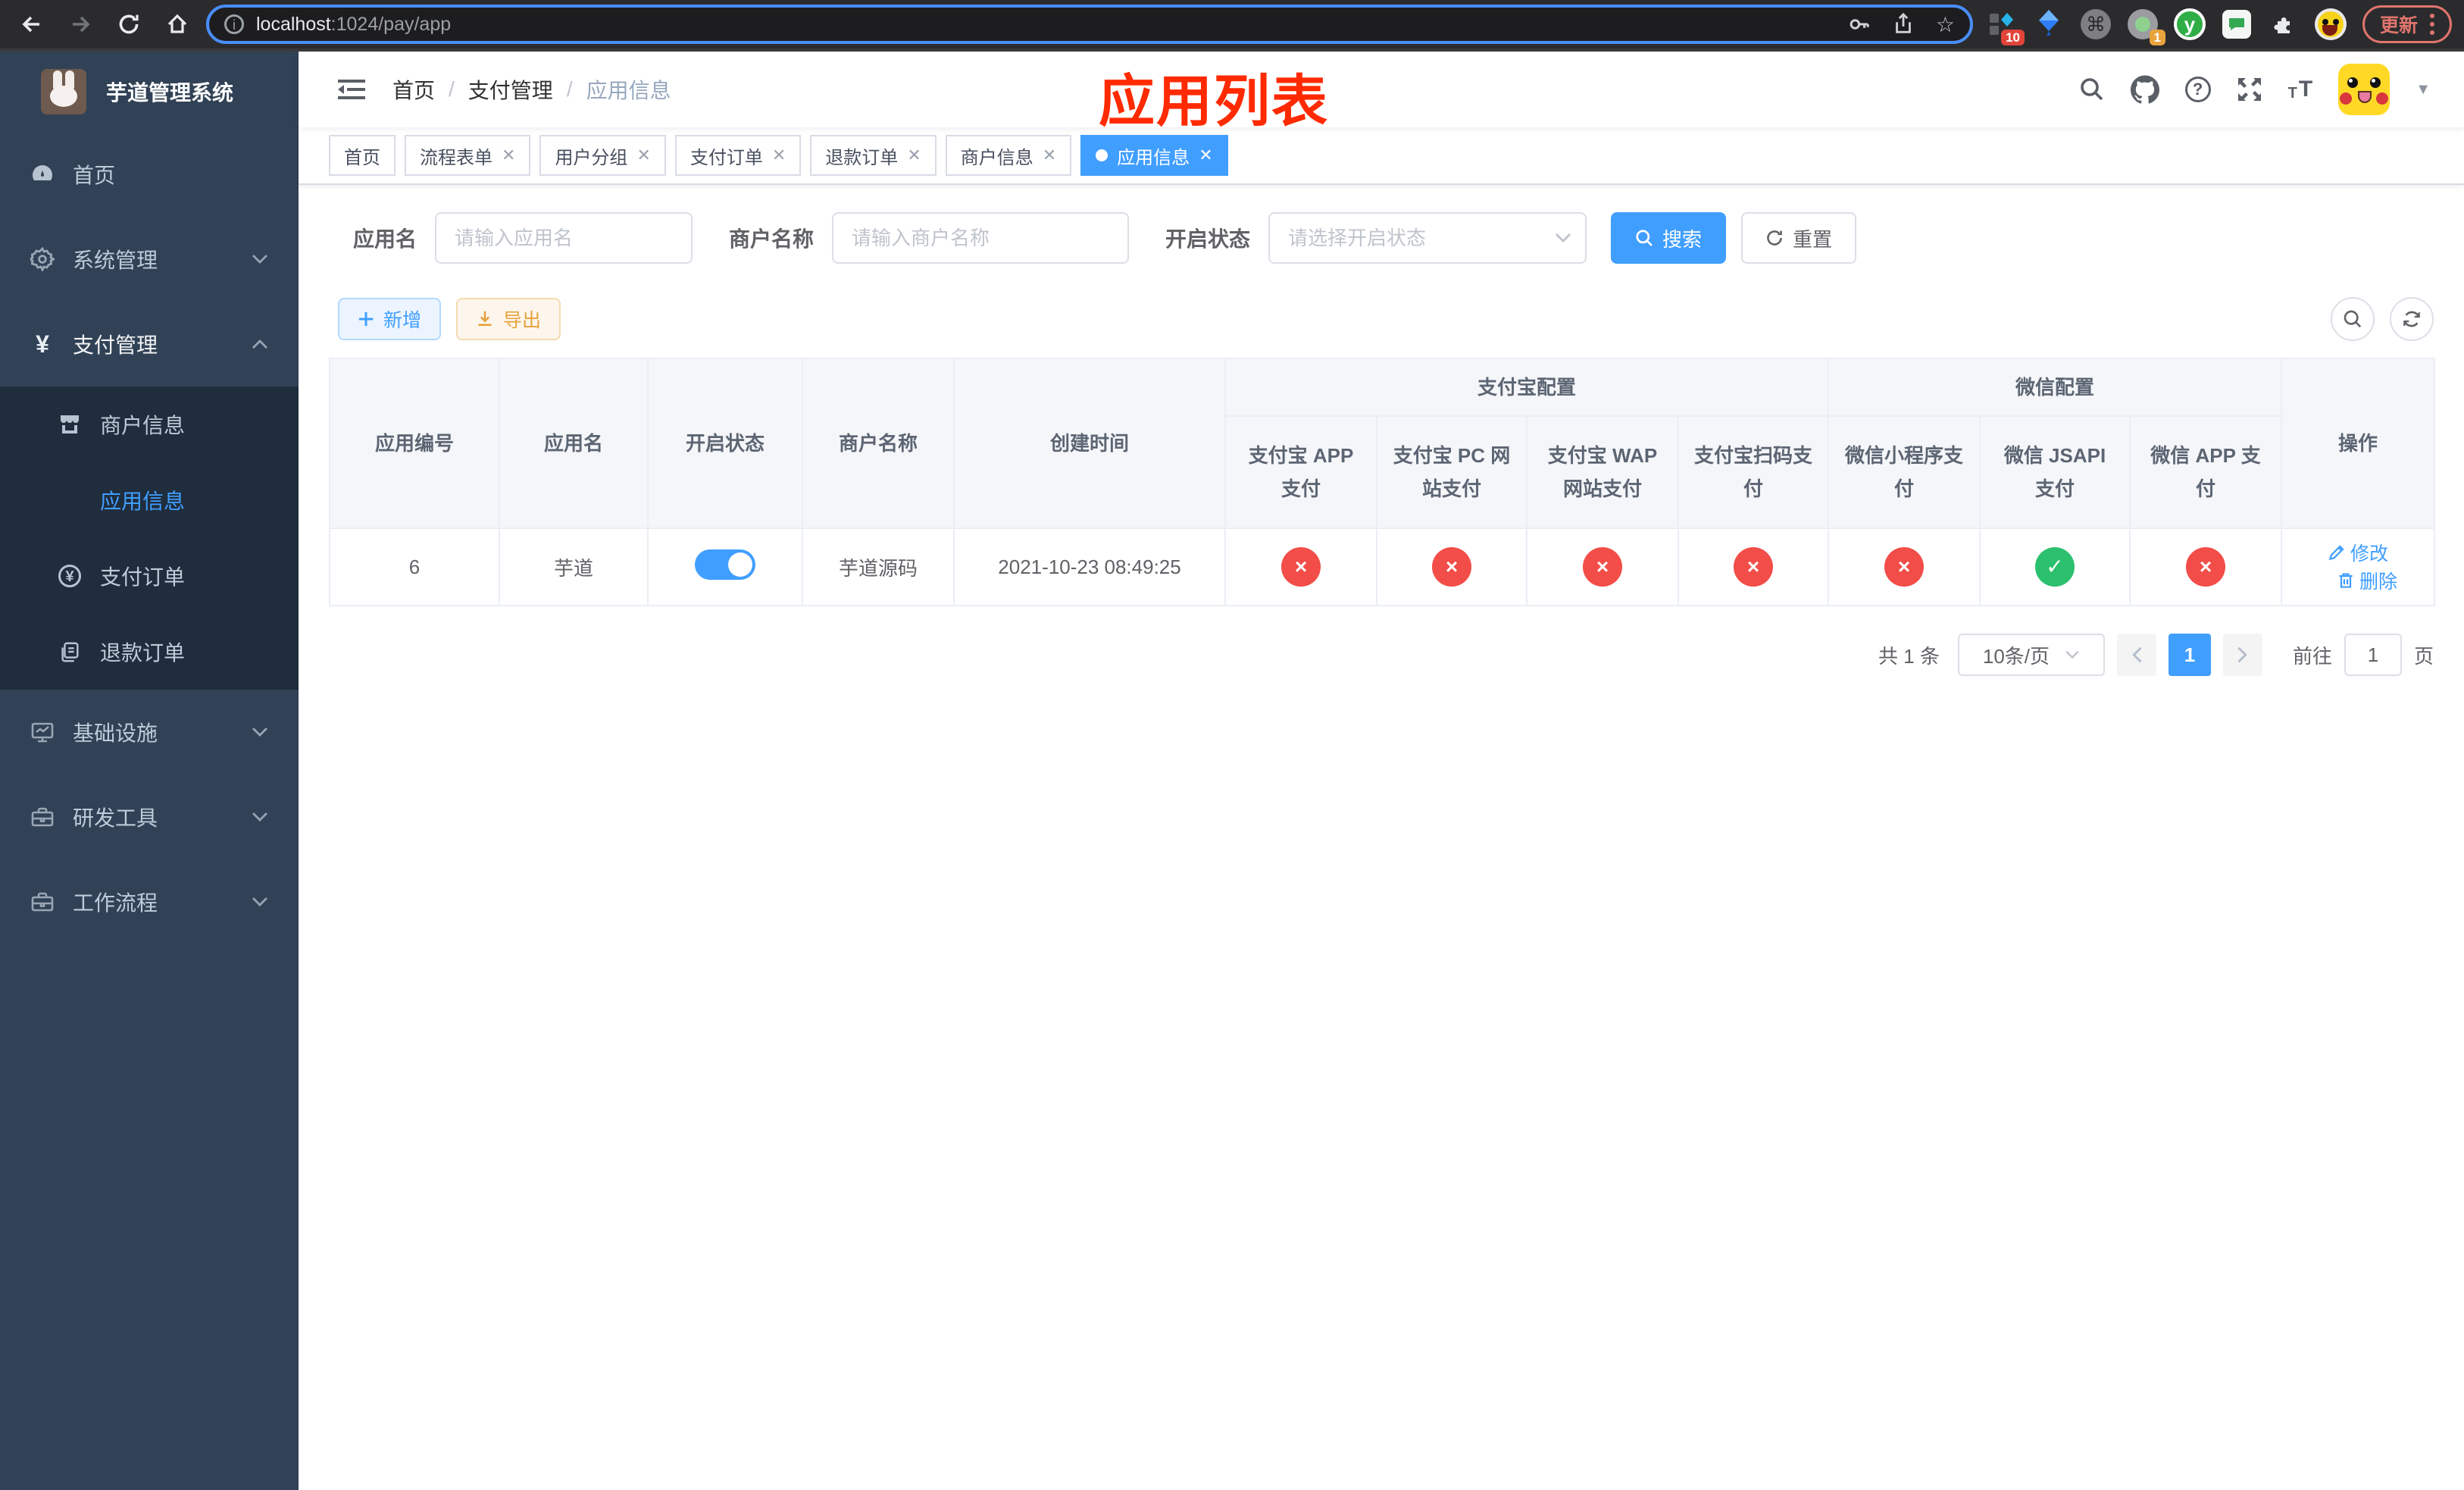 The height and width of the screenshot is (1490, 2464). Describe the element at coordinates (354, 24) in the screenshot. I see `url-text: localhost:1024/pay/app` at that location.